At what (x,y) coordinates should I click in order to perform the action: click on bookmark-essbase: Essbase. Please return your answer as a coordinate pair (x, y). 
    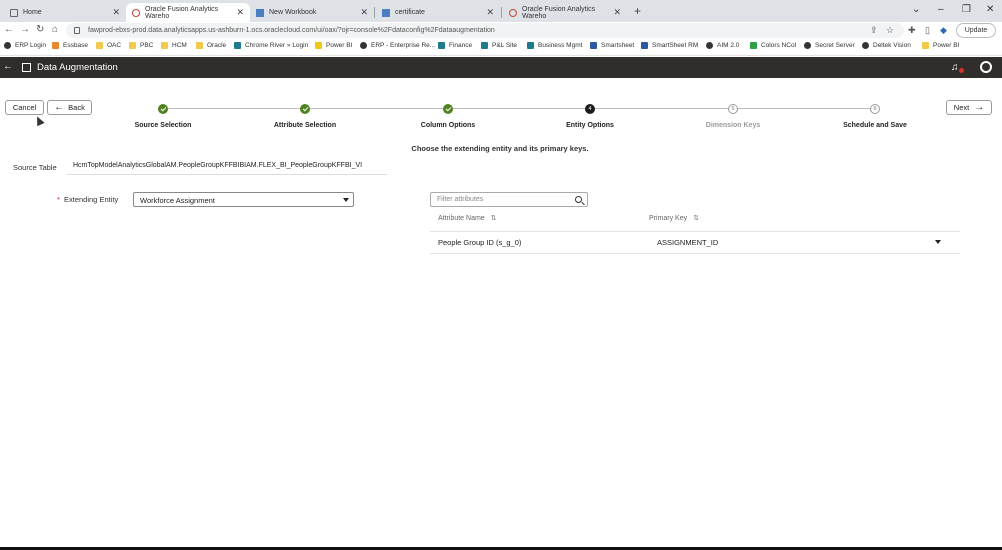
    Looking at the image, I should click on (70, 45).